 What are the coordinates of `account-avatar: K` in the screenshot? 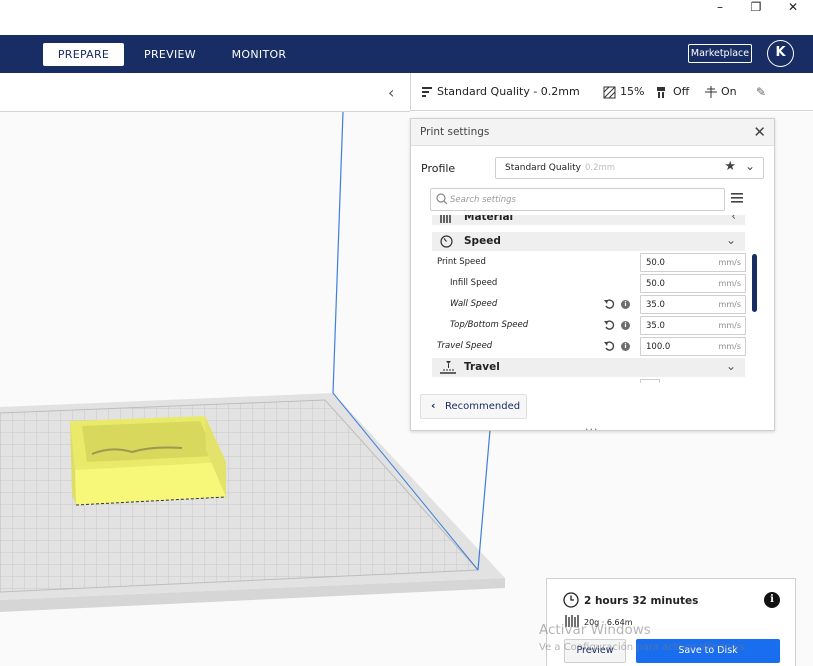 It's located at (780, 53).